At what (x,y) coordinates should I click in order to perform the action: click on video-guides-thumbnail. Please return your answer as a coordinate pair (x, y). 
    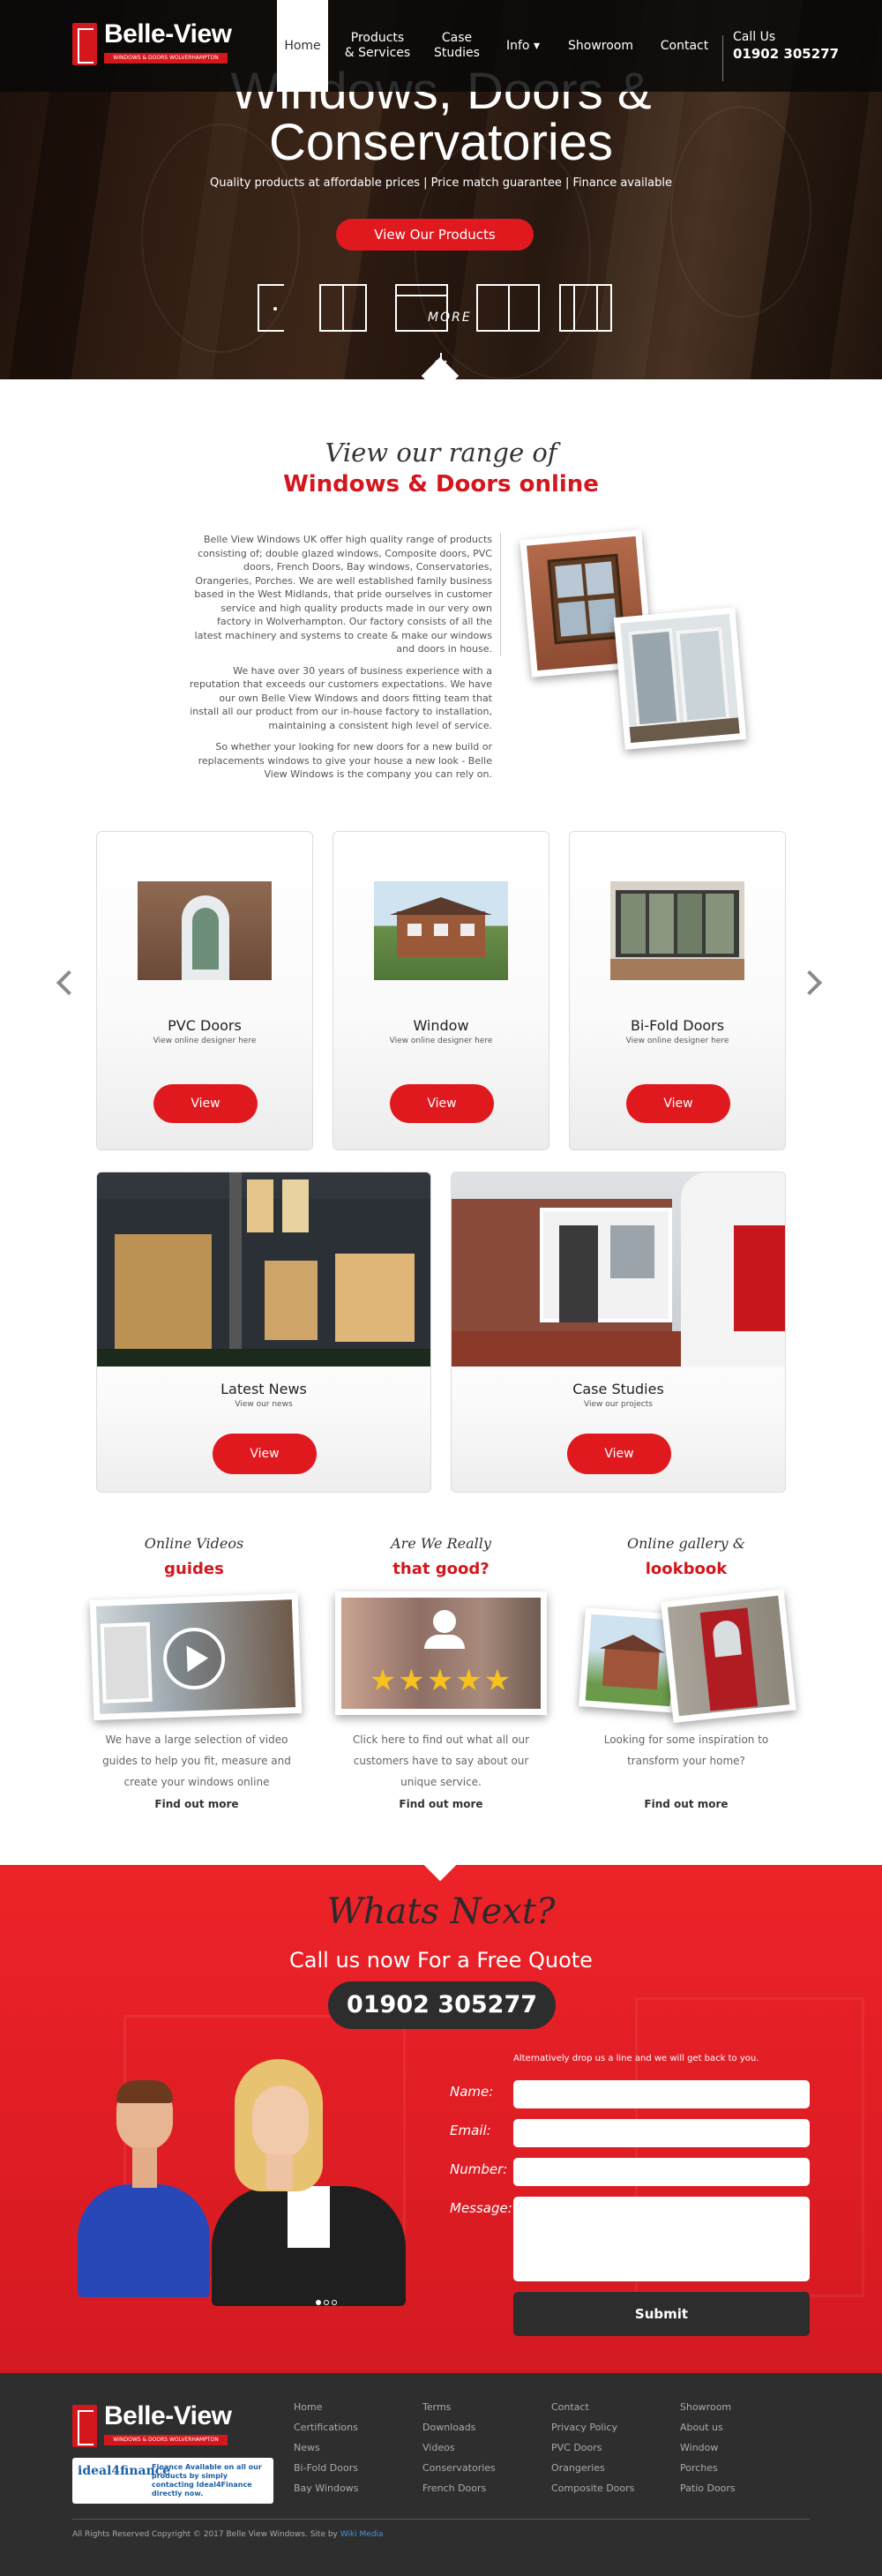
    Looking at the image, I should click on (196, 1657).